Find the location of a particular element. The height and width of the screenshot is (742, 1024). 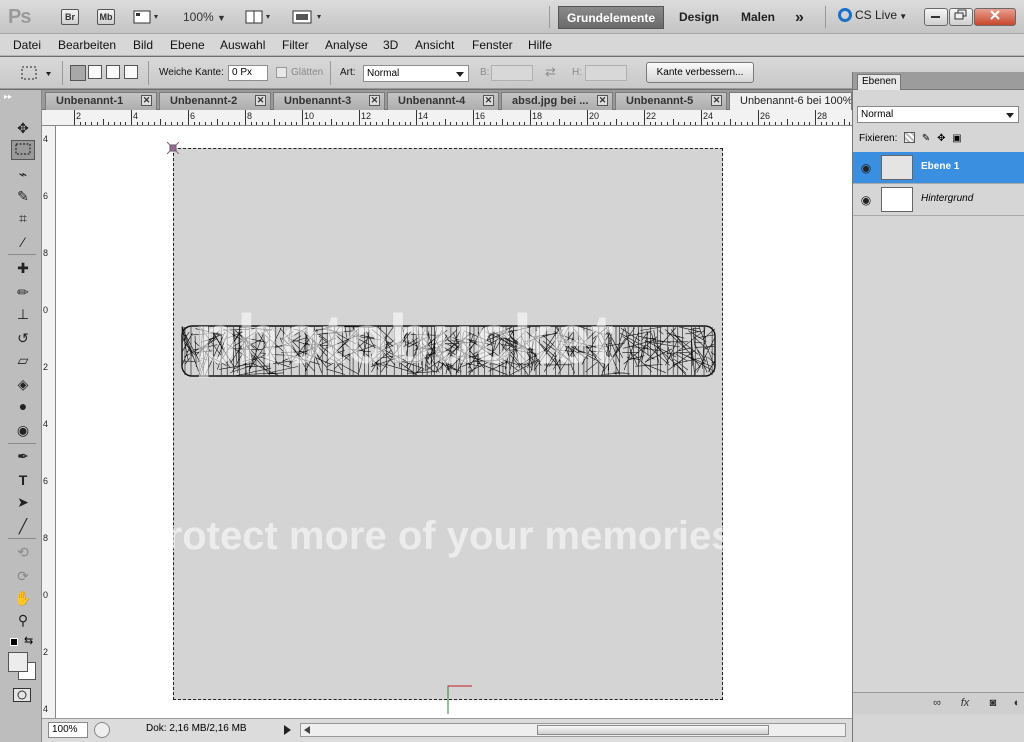

workspace-malen: Malen is located at coordinates (758, 17).